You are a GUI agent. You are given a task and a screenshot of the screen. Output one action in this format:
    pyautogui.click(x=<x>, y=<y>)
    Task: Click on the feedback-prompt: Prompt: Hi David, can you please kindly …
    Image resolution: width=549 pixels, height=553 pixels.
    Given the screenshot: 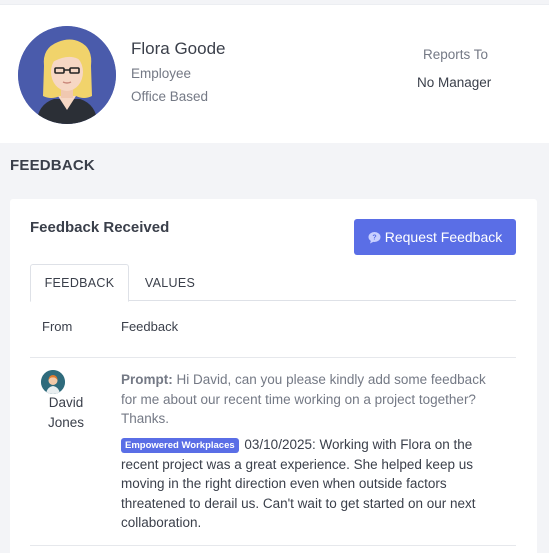 What is the action you would take?
    pyautogui.click(x=311, y=399)
    